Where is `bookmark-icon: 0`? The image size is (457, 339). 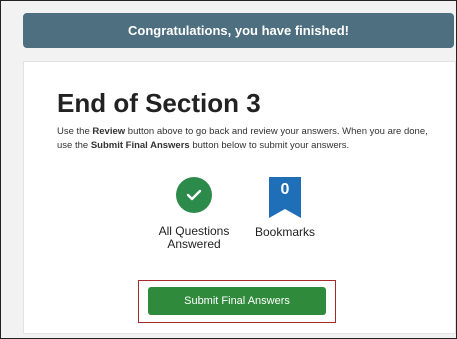
bookmark-icon: 0 is located at coordinates (285, 197).